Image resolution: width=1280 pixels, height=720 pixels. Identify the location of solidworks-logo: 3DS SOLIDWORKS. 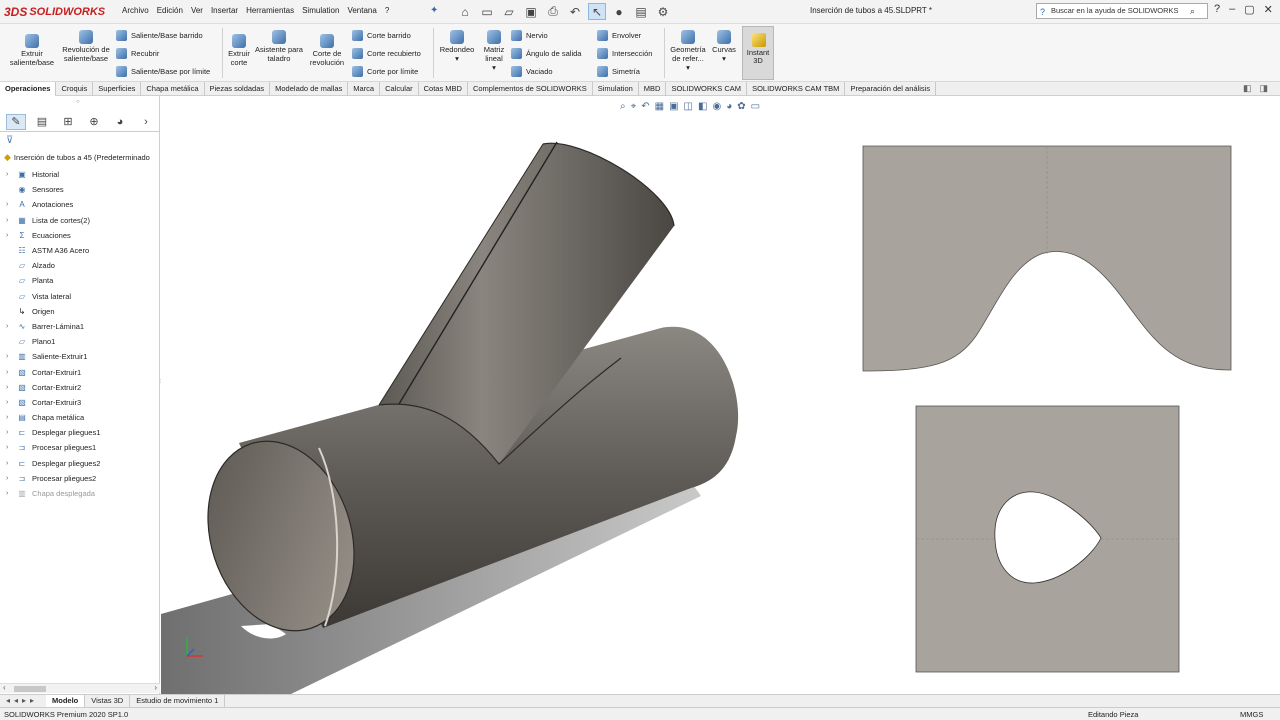
(54, 12).